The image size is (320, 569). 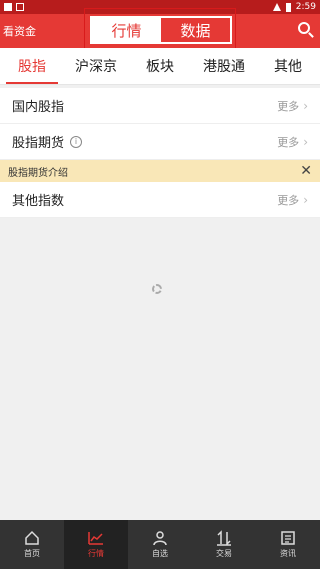 What do you see at coordinates (38, 143) in the screenshot?
I see `row-label: 股指期货` at bounding box center [38, 143].